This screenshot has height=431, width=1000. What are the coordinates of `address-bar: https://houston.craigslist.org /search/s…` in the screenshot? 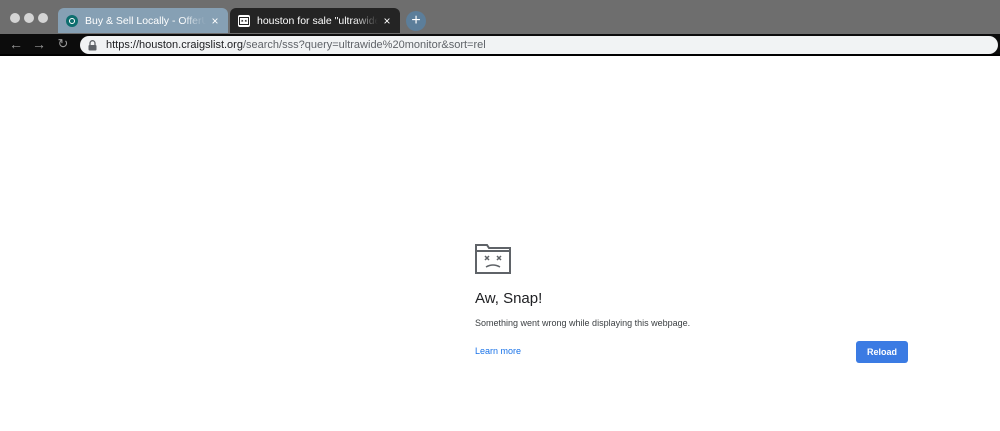 It's located at (539, 45).